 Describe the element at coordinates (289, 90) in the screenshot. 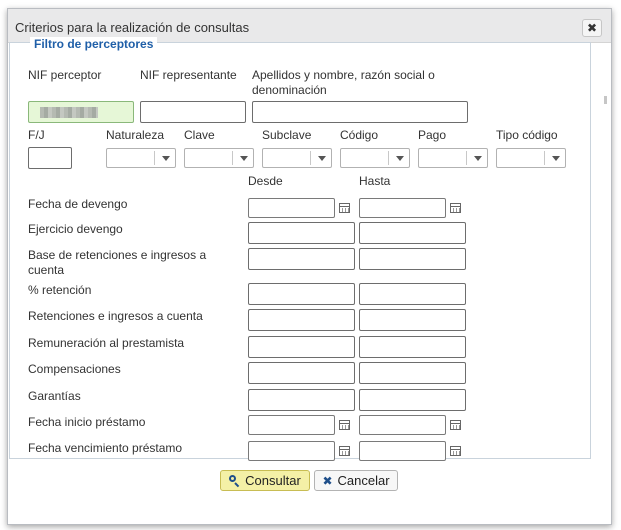

I see `apellidos-label-line2: denominación` at that location.